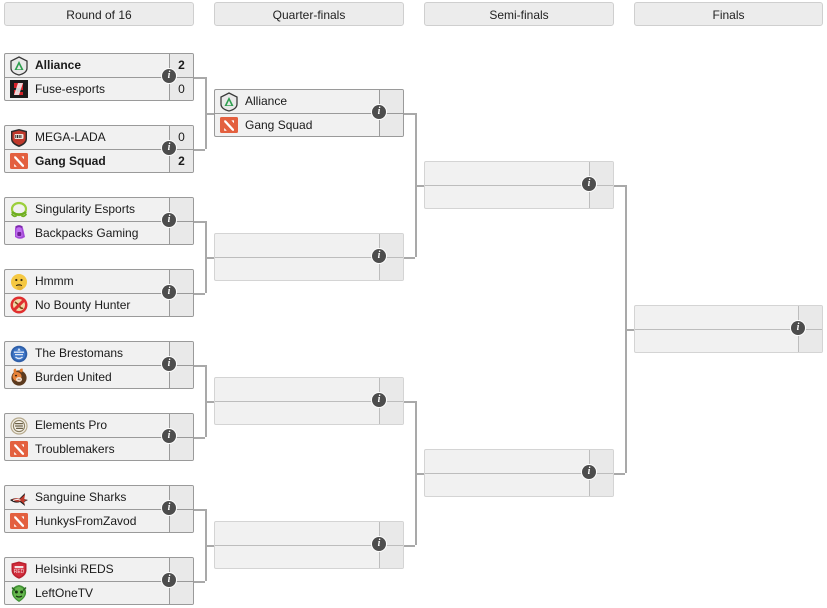 Image resolution: width=827 pixels, height=608 pixels. Describe the element at coordinates (79, 353) in the screenshot. I see `team-name: The Brestomans` at that location.